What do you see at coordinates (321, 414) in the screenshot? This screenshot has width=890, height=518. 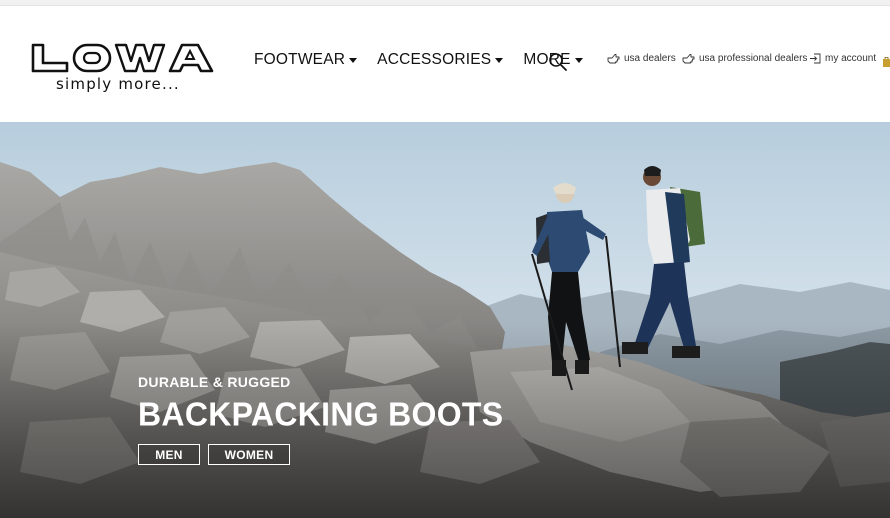 I see `hero-title: BACKPACKING BOOTS` at bounding box center [321, 414].